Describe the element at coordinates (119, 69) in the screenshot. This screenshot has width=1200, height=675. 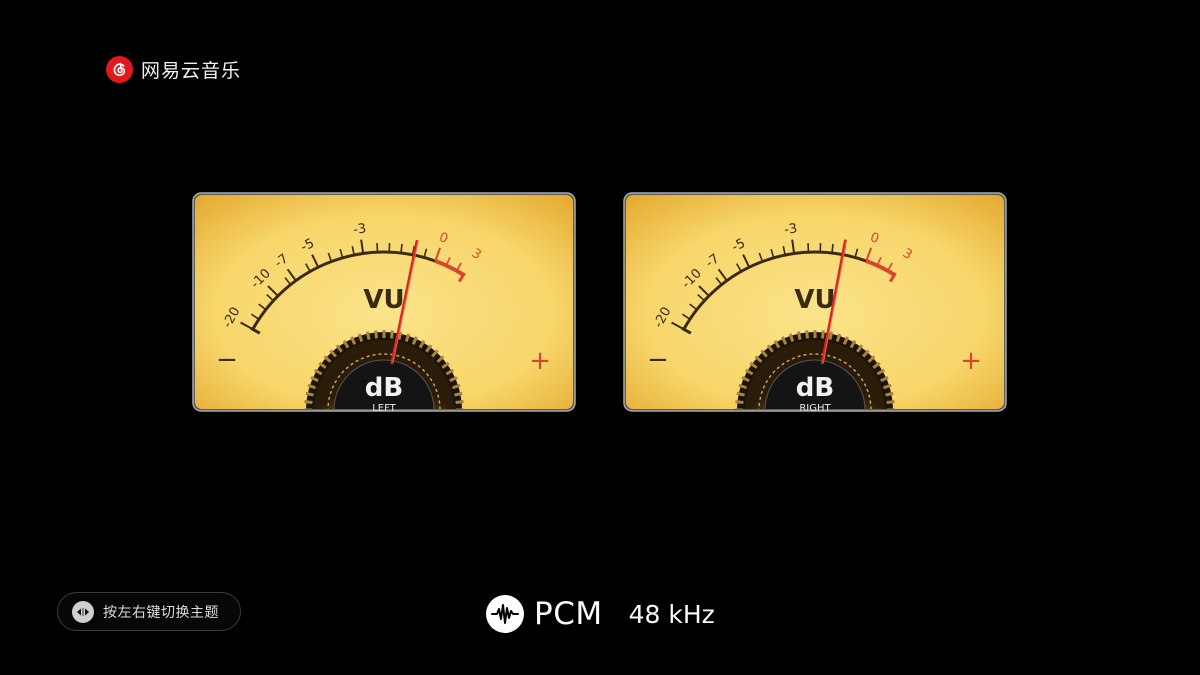
I see `netease-music-logo-icon` at that location.